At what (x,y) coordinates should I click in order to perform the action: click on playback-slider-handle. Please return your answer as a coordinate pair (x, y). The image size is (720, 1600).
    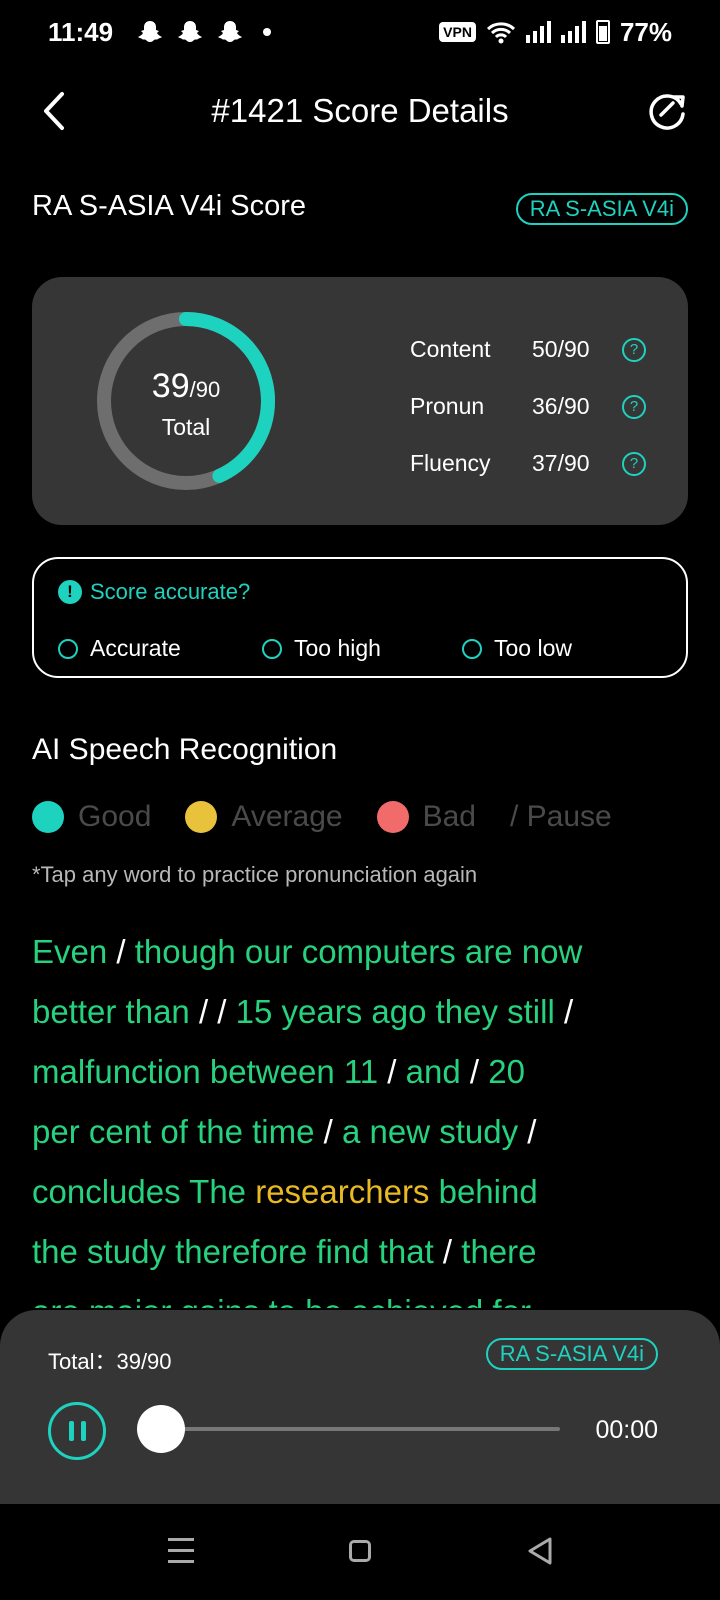
    Looking at the image, I should click on (161, 1429).